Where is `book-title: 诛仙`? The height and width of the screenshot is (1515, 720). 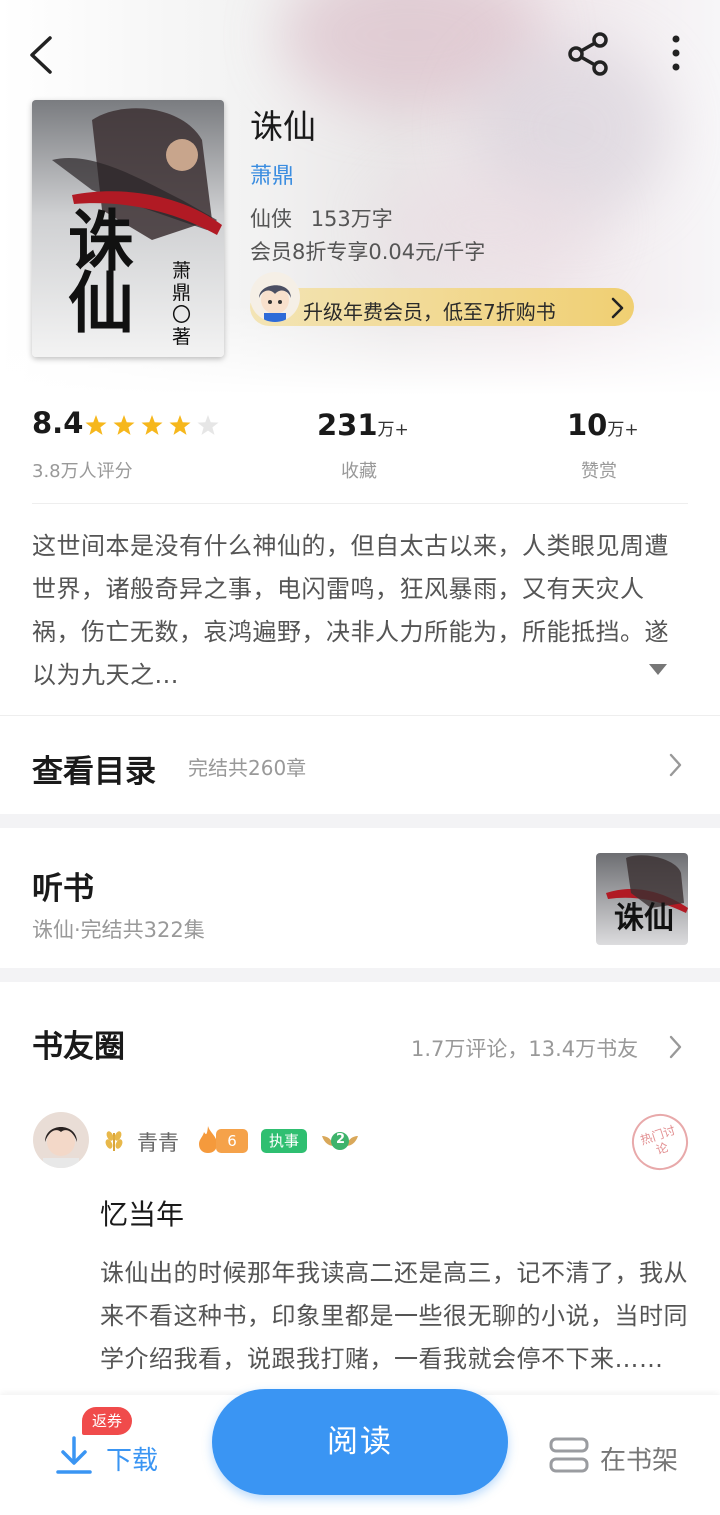 book-title: 诛仙 is located at coordinates (283, 126).